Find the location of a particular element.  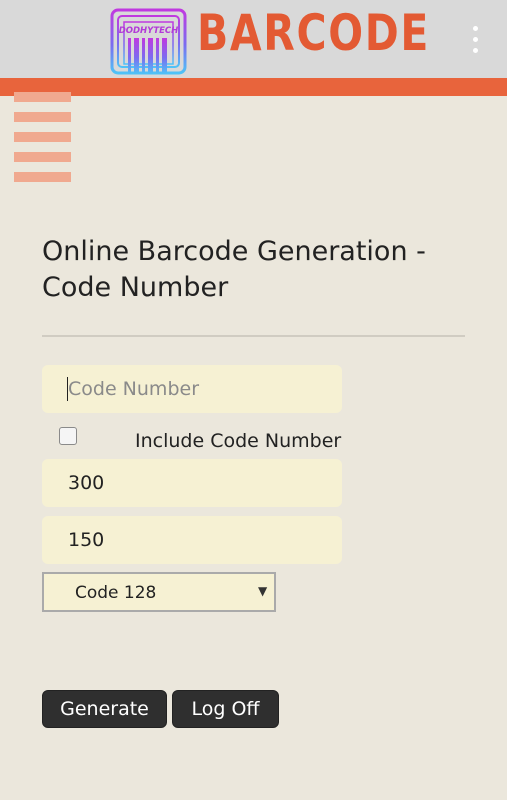

hamburger-menu-icon is located at coordinates (42, 138).